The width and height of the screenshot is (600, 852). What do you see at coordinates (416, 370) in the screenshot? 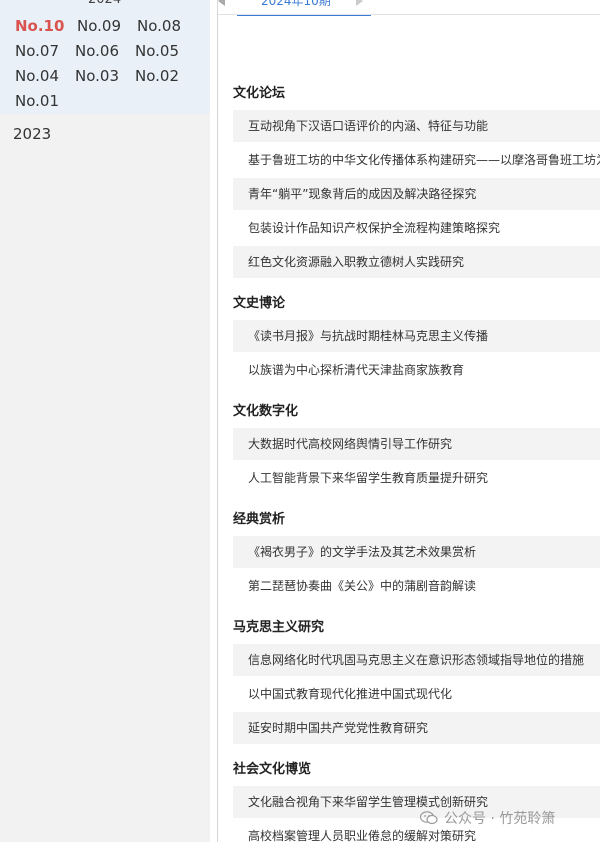
I see `article-link: 以族谱为中心探析清代天津盐商家族教育` at bounding box center [416, 370].